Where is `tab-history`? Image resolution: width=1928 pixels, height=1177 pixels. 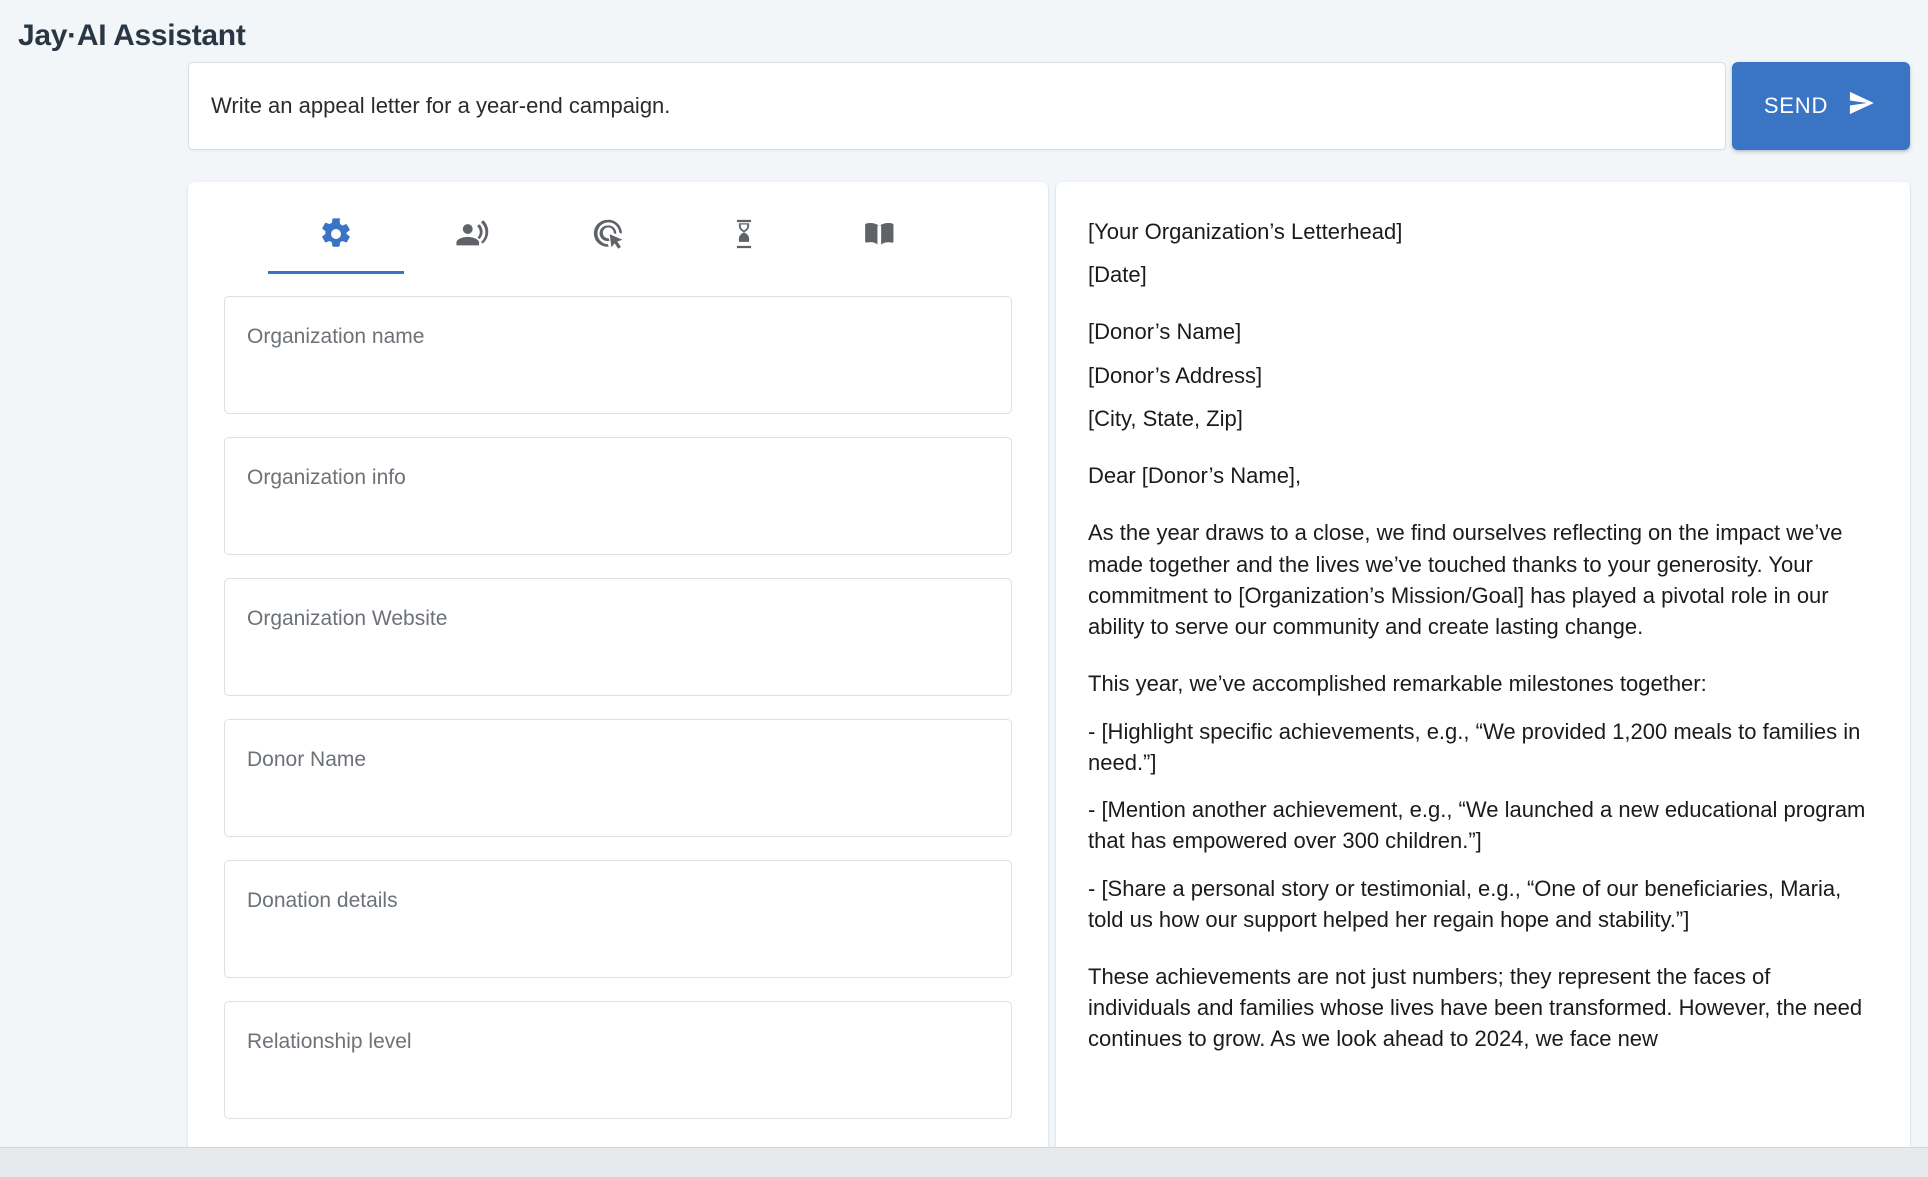 tab-history is located at coordinates (744, 235).